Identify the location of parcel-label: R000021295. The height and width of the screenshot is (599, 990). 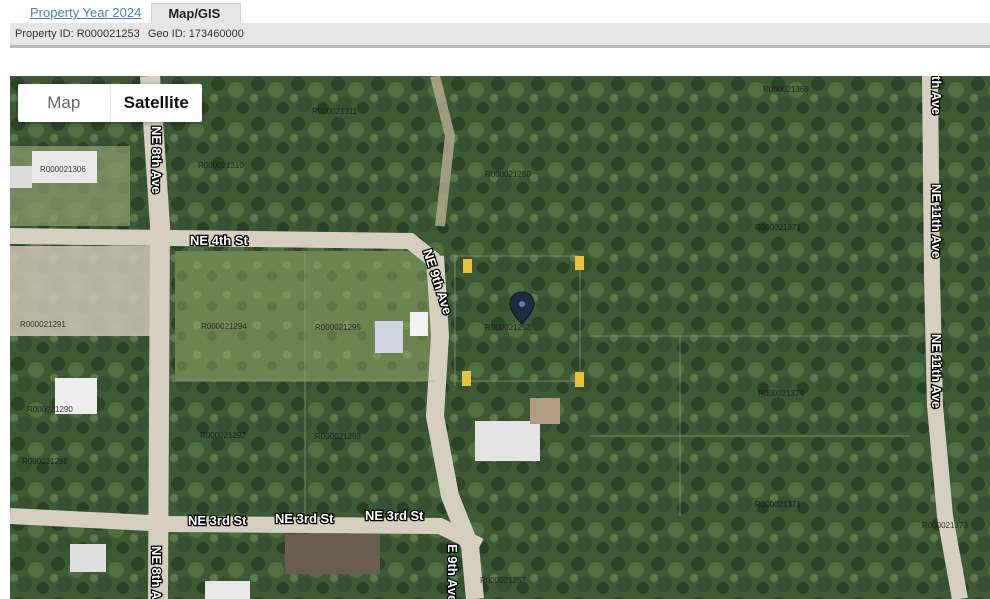
(338, 327).